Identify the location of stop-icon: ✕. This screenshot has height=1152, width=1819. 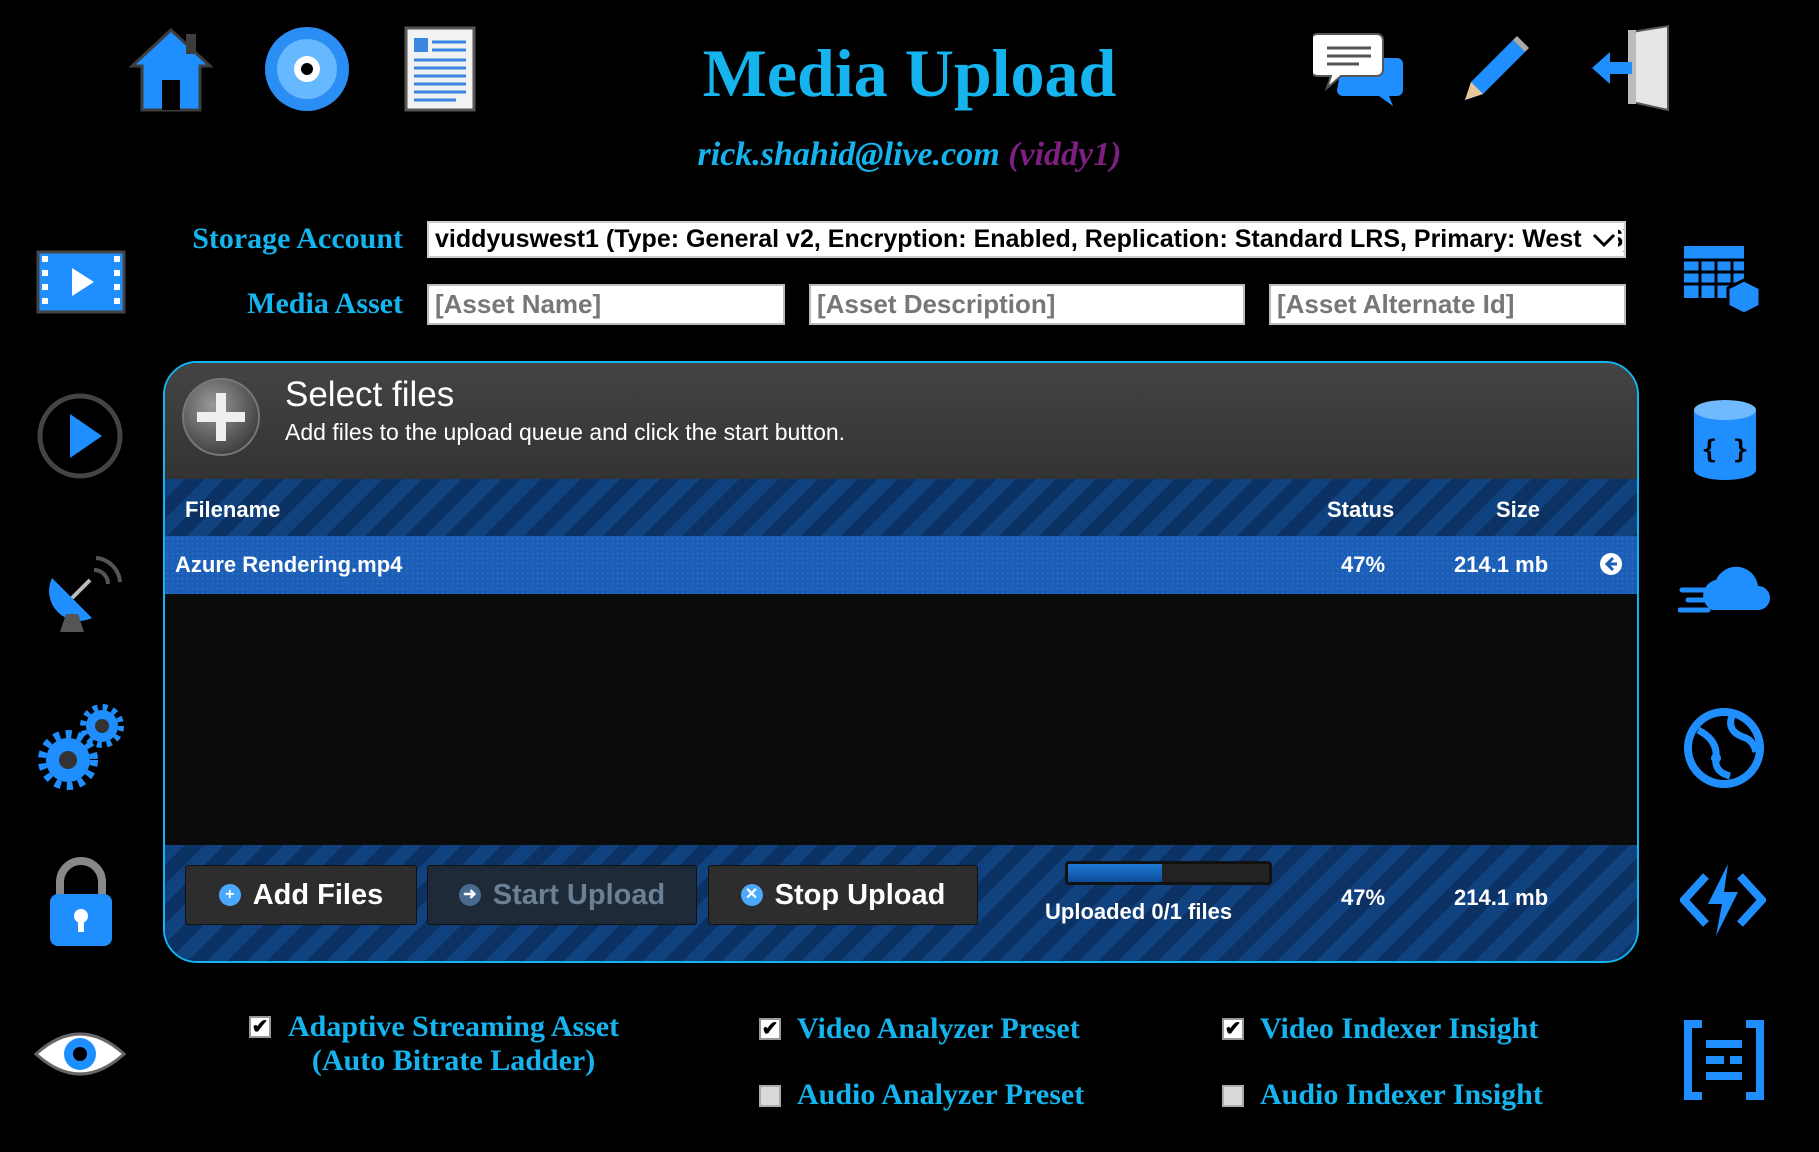
(751, 895).